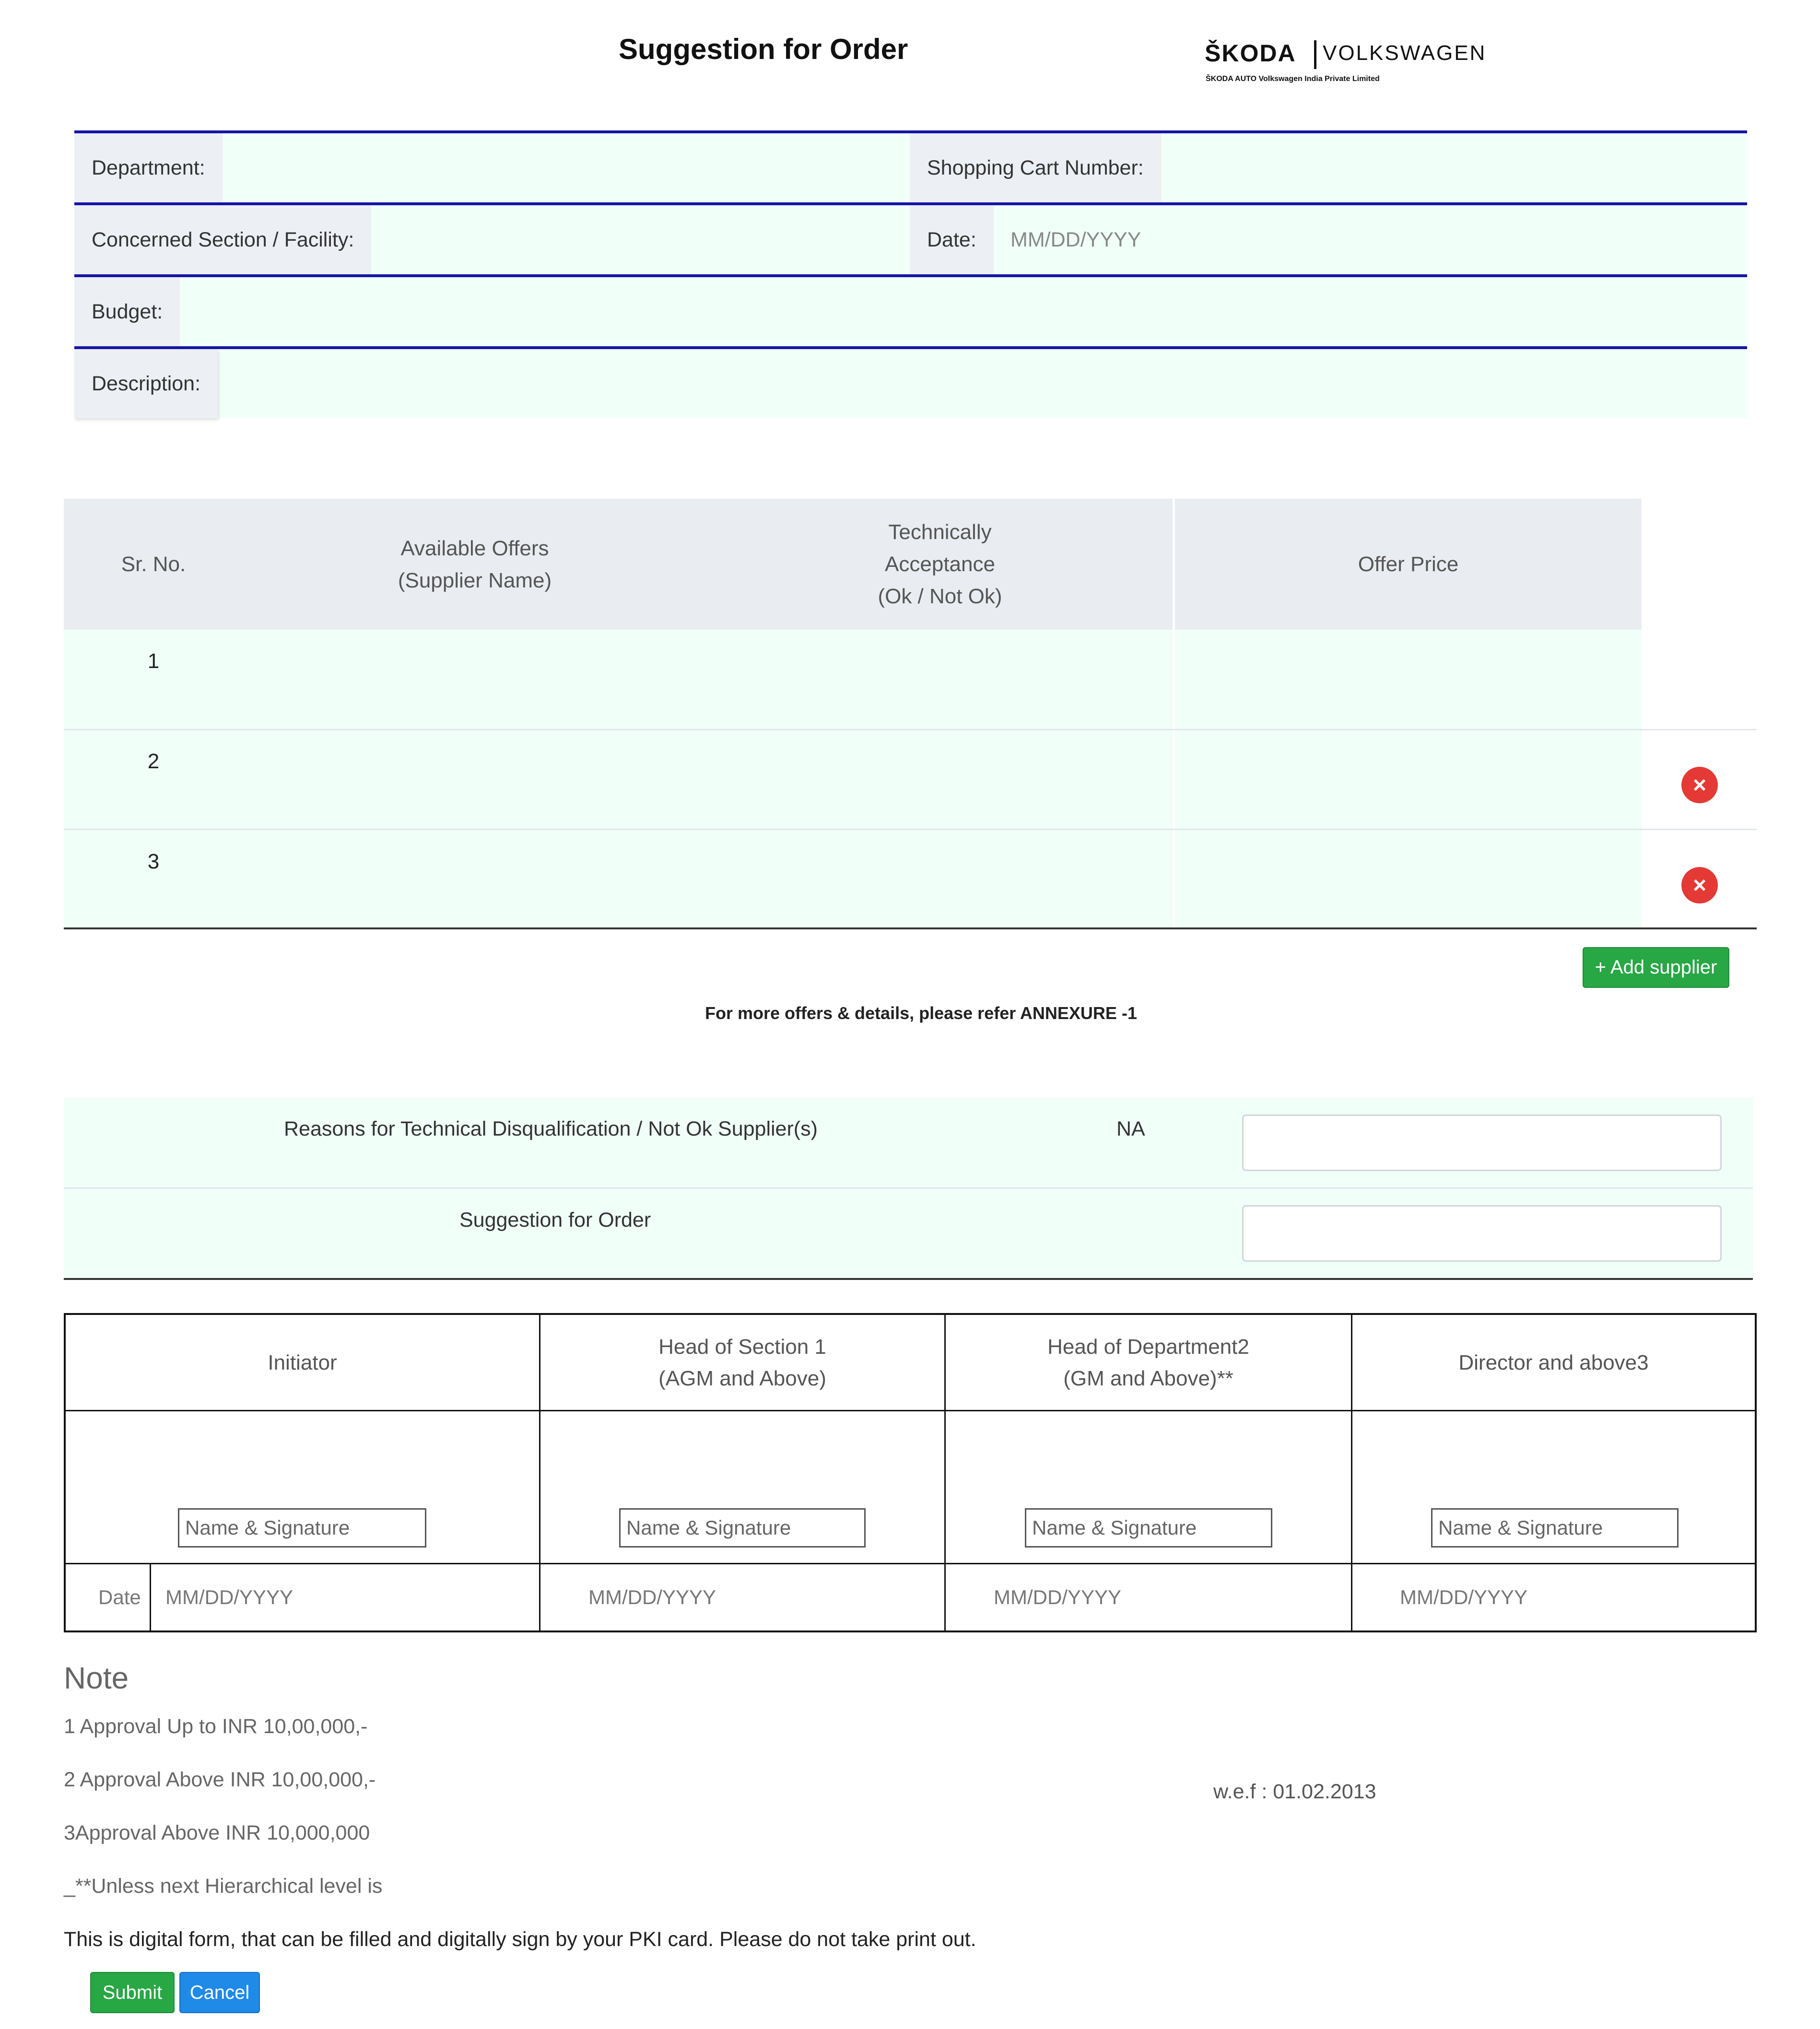  I want to click on hos-line2: (AGM and Above), so click(742, 1379).